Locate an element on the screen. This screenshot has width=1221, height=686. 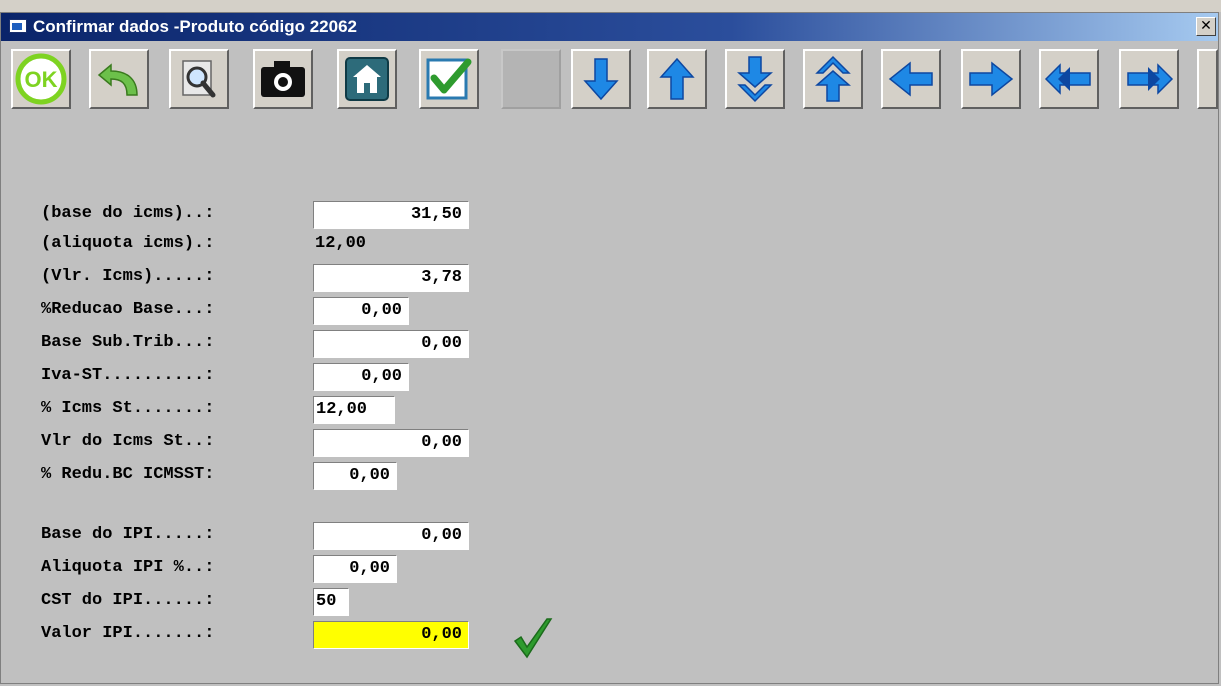
reducao-base-label: %Reducao Base...: is located at coordinates (128, 309).